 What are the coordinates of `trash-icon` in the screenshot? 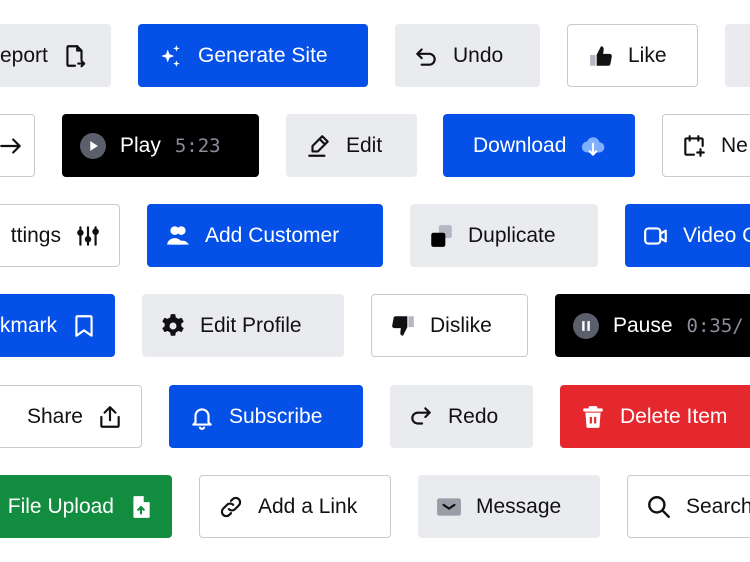 It's located at (593, 417).